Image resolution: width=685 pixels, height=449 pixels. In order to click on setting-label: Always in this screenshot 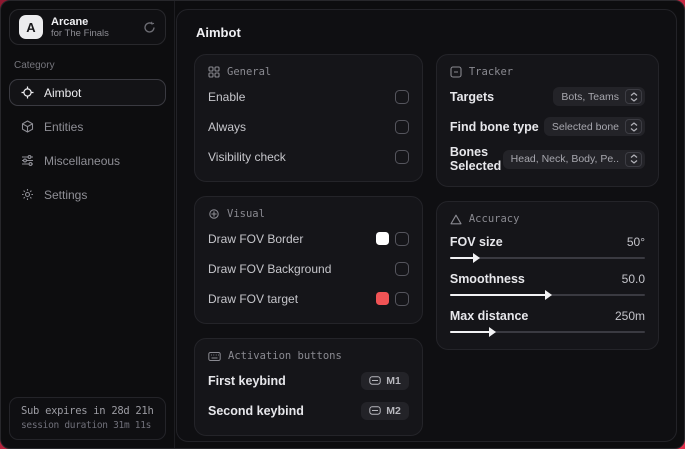, I will do `click(227, 126)`.